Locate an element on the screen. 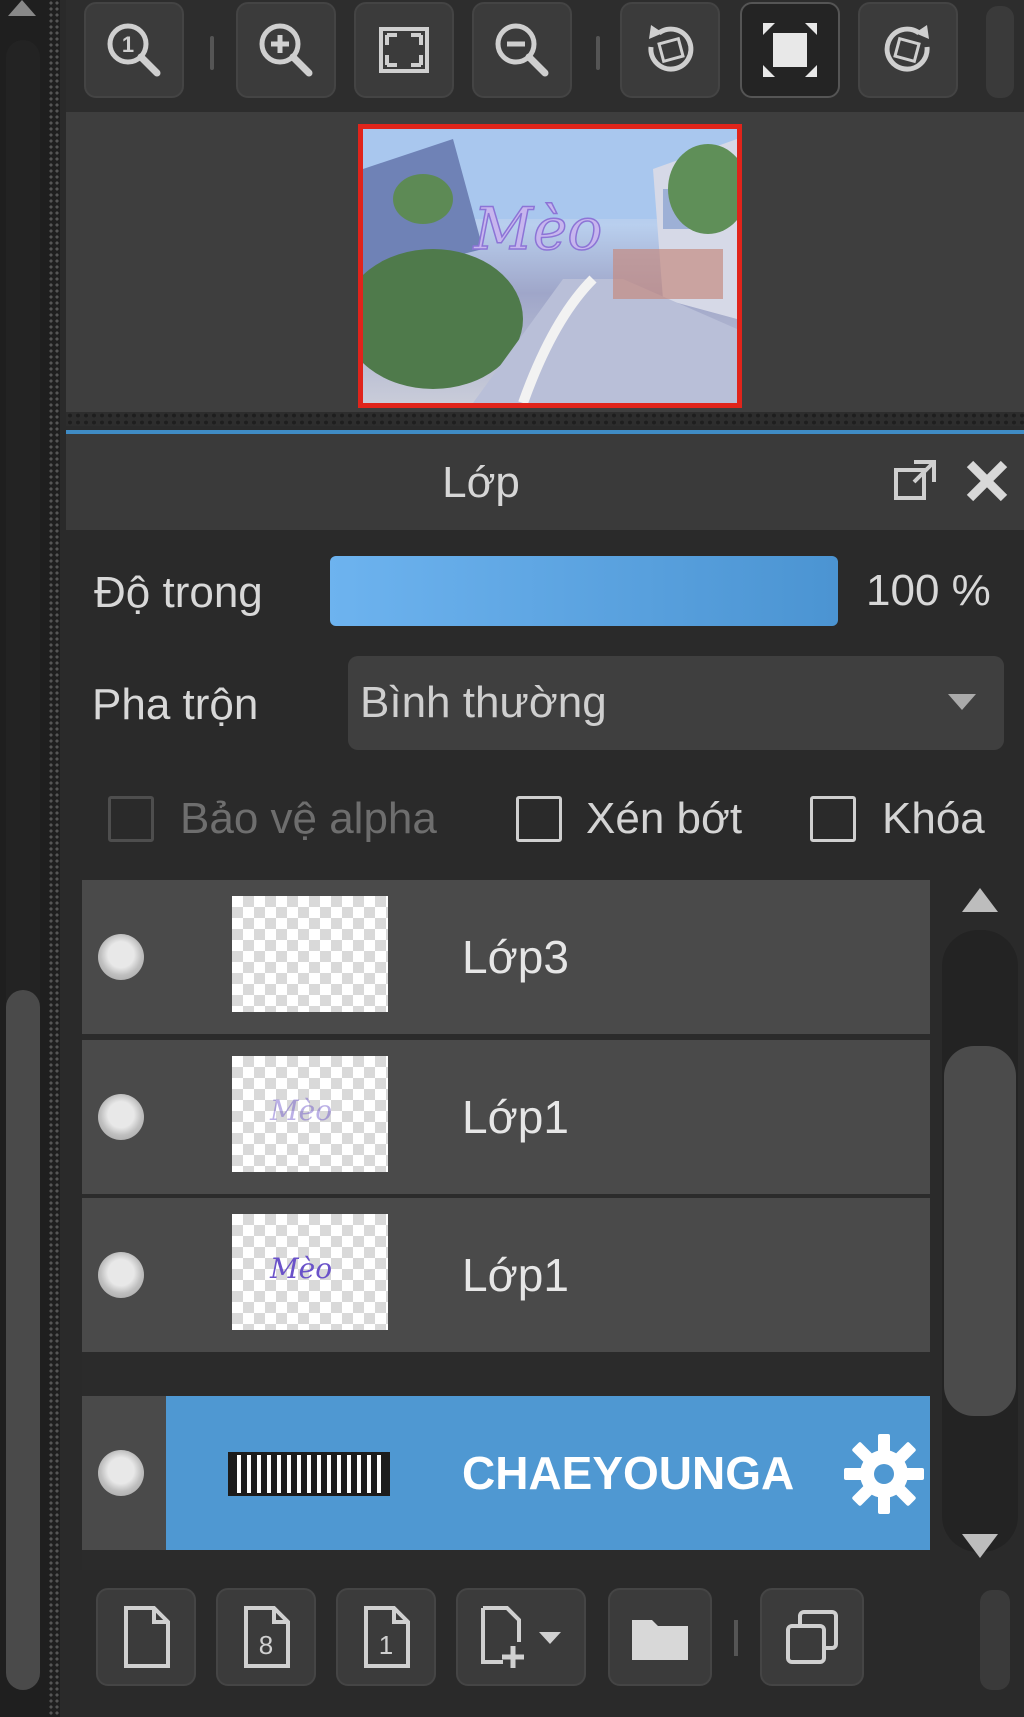 The image size is (1024, 1717). zoom-actual-size-icon: 1 is located at coordinates (134, 50).